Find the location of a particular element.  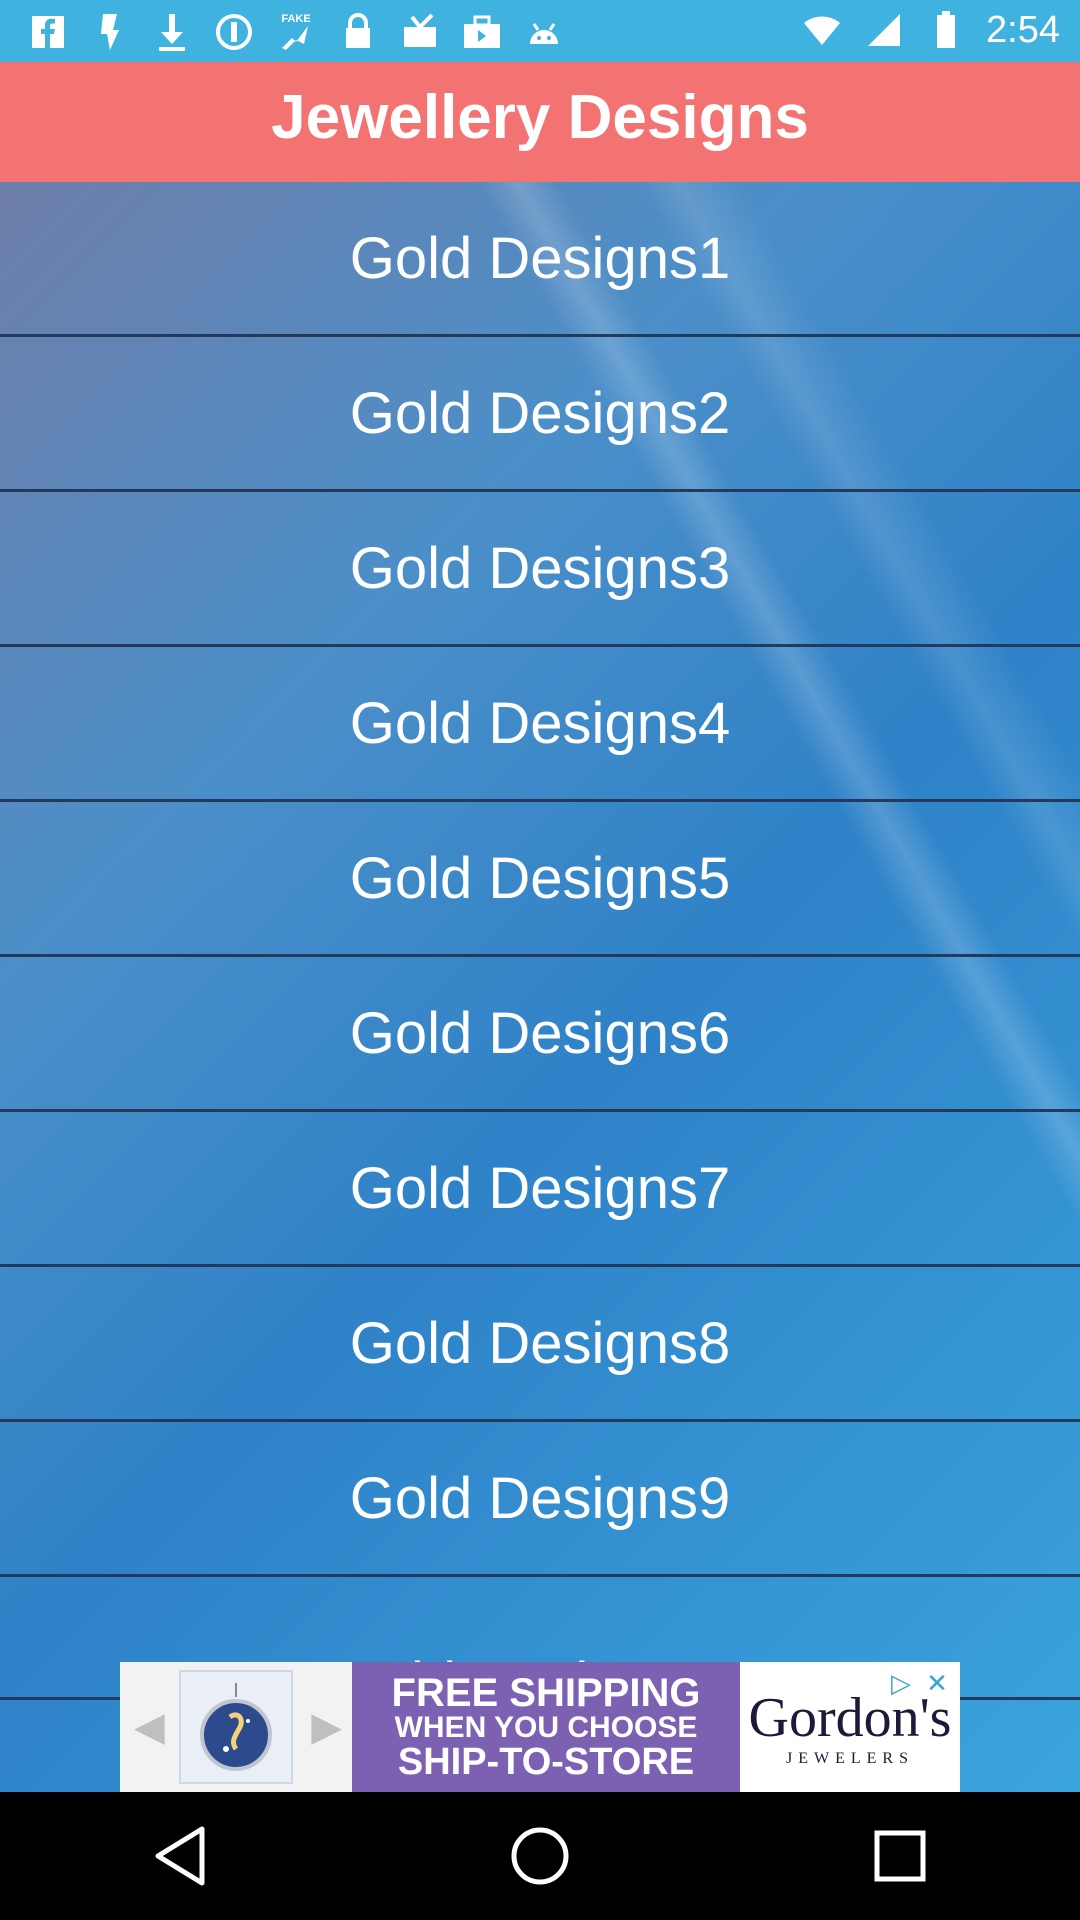

status-right: 2:54 is located at coordinates (930, 30).